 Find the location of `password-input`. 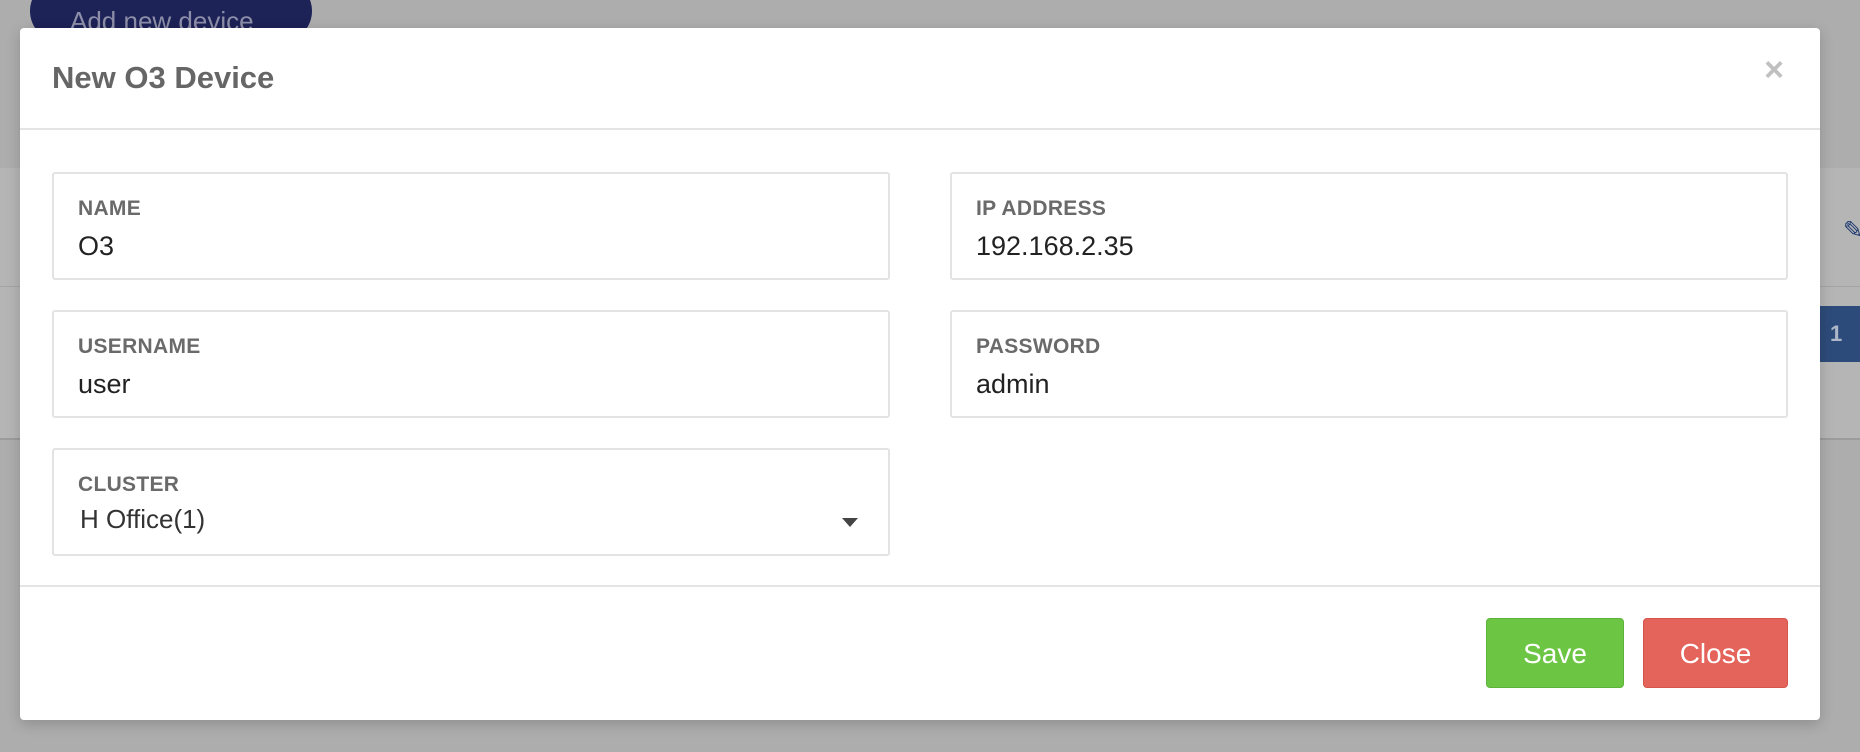

password-input is located at coordinates (1366, 384).